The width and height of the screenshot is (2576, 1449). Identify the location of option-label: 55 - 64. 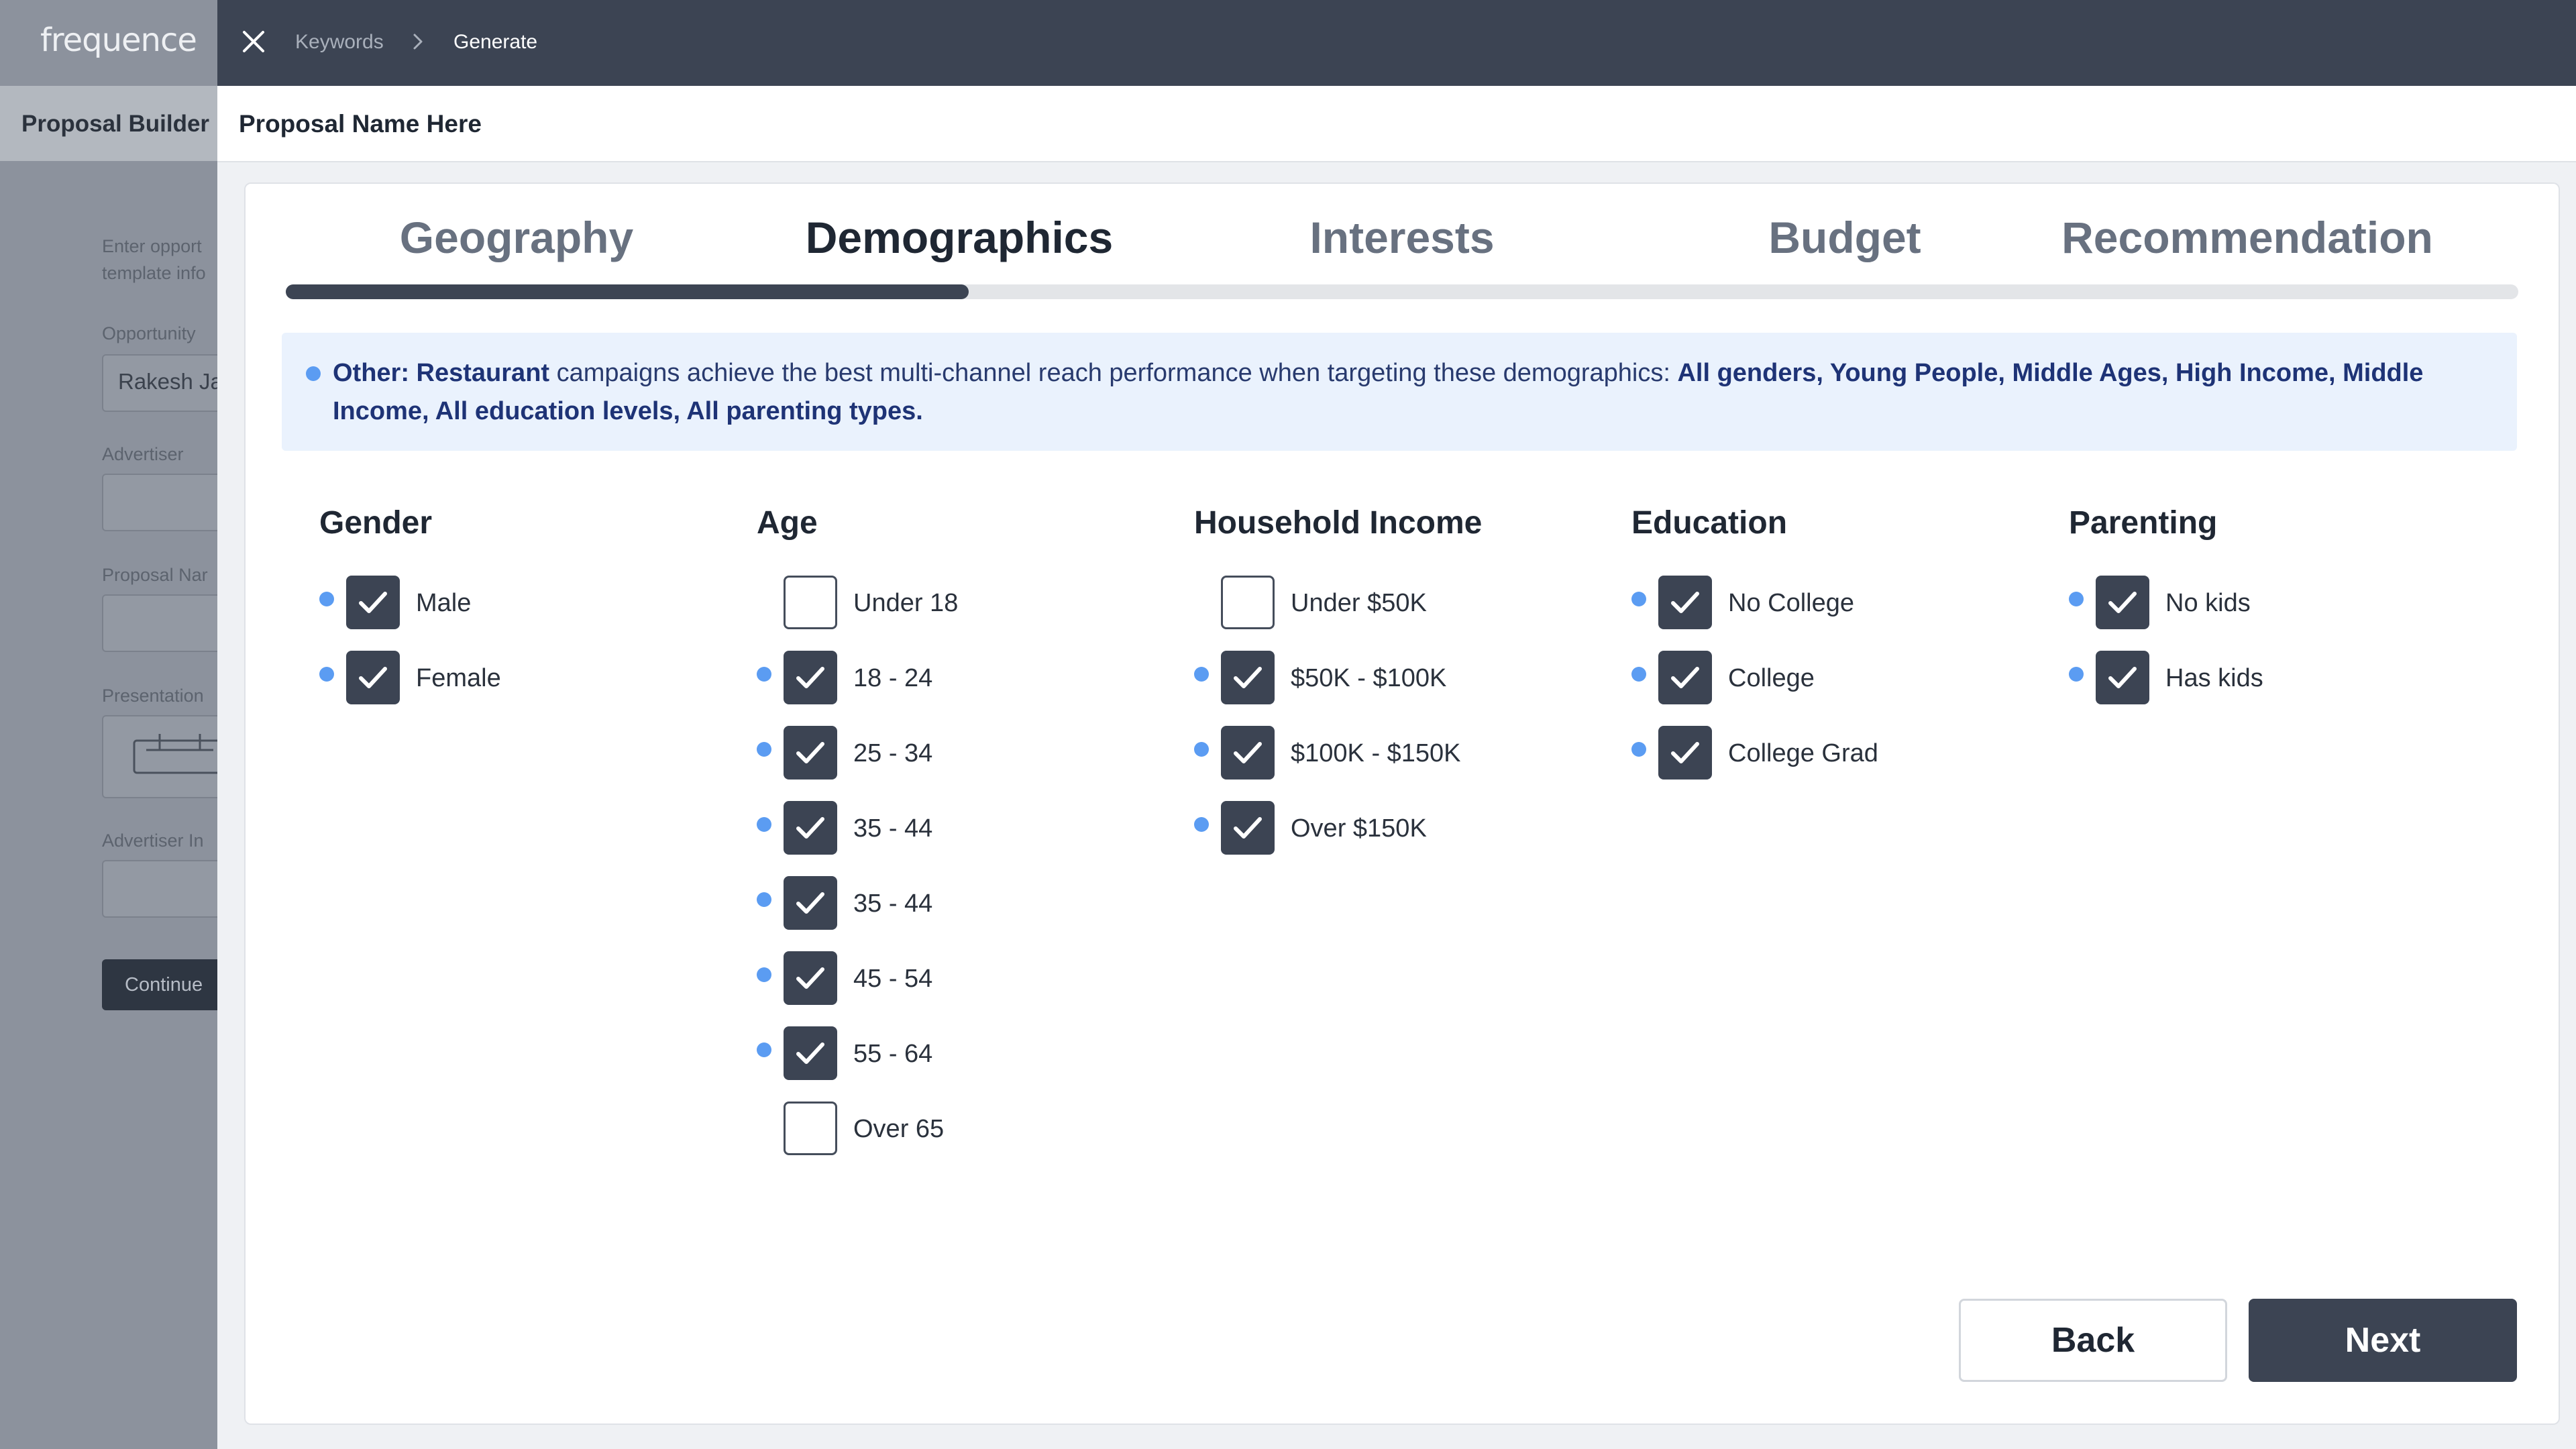
(893, 1054).